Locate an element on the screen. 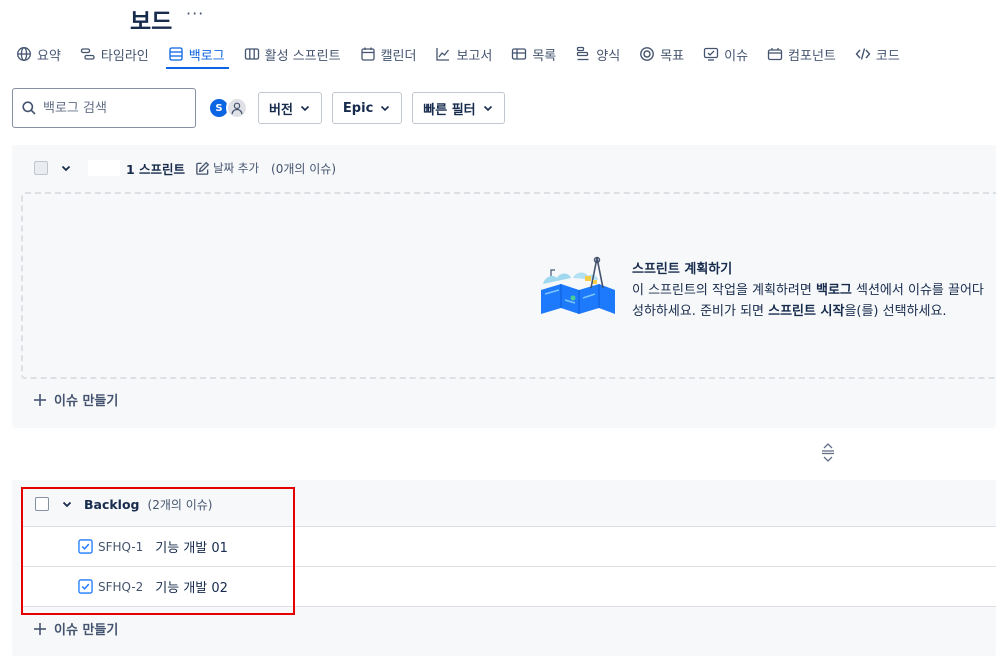 This screenshot has height=669, width=996. sprint-checkbox is located at coordinates (41, 168).